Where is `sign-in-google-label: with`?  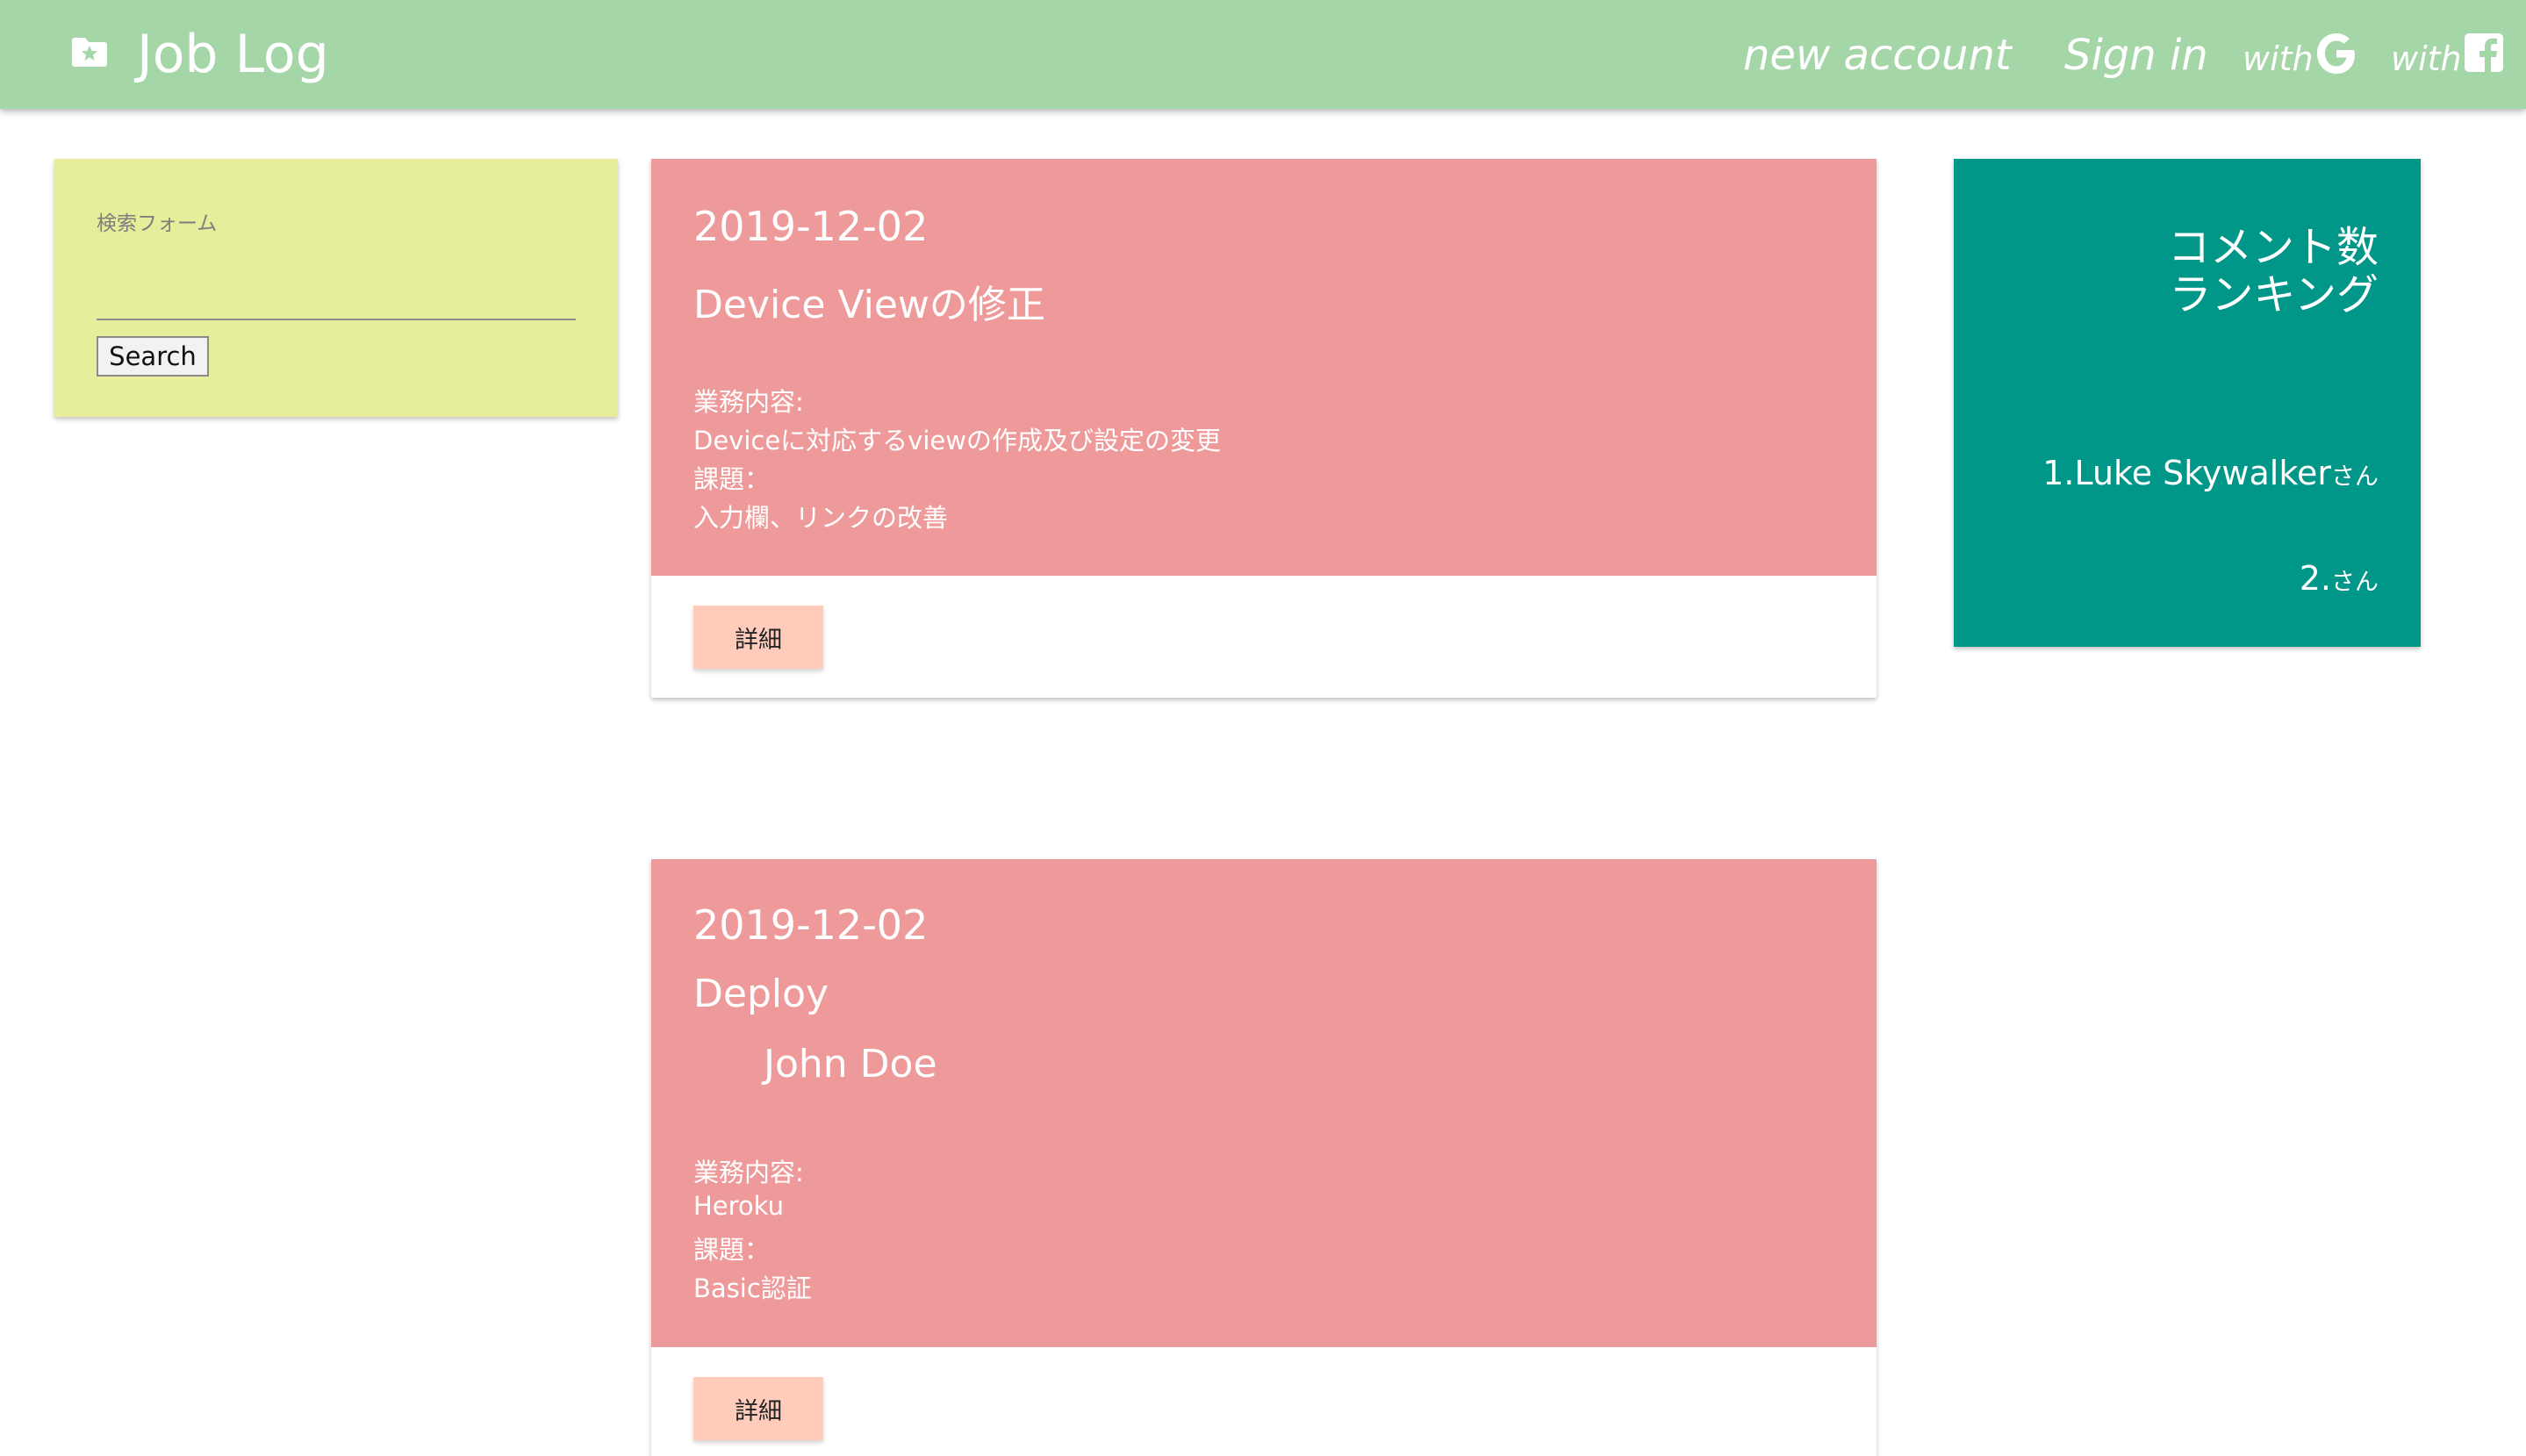
sign-in-google-label: with is located at coordinates (2279, 59).